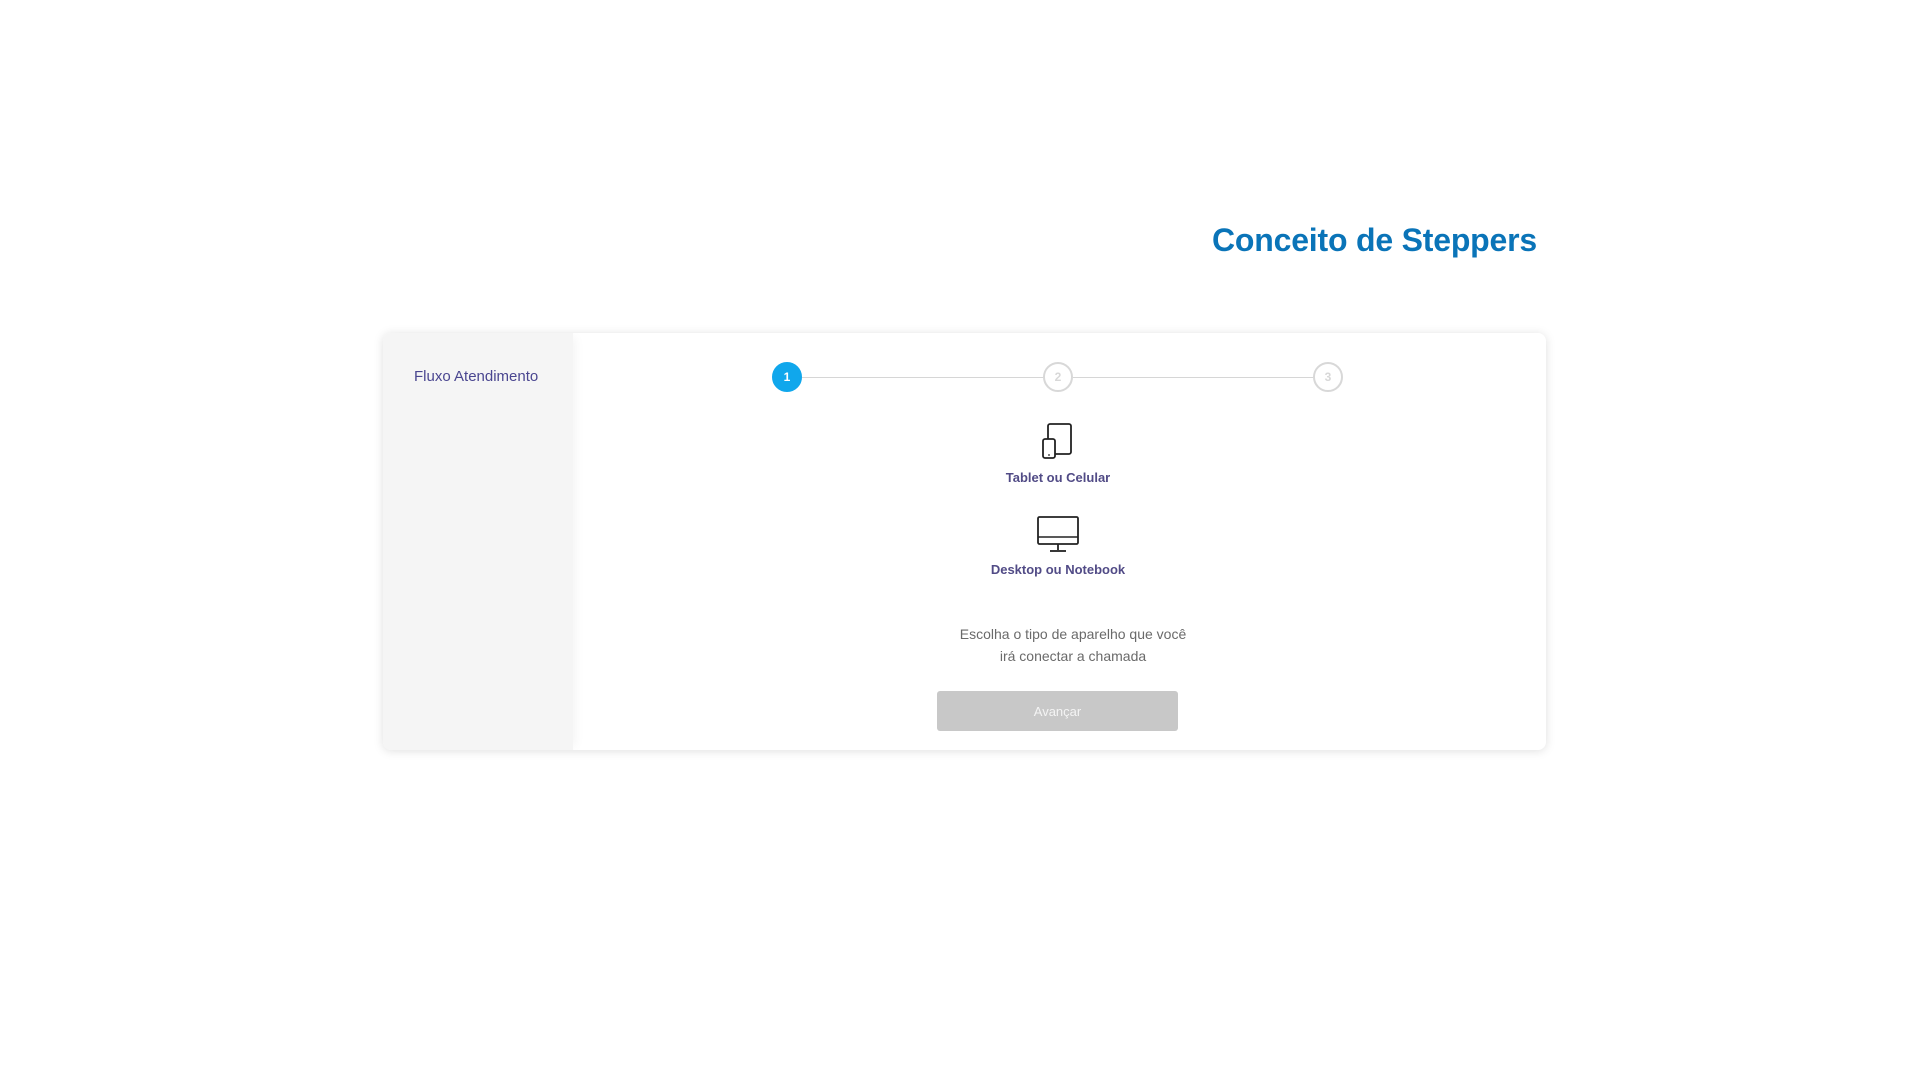 This screenshot has width=1920, height=1080. What do you see at coordinates (1058, 569) in the screenshot?
I see `device-label: Desktop ou Notebook` at bounding box center [1058, 569].